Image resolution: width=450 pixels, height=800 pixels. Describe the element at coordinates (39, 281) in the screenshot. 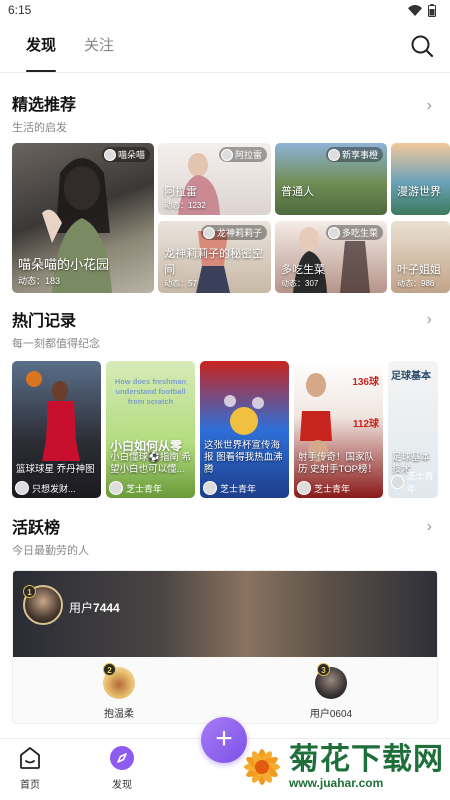

I see `pick-count: 动态：183` at that location.